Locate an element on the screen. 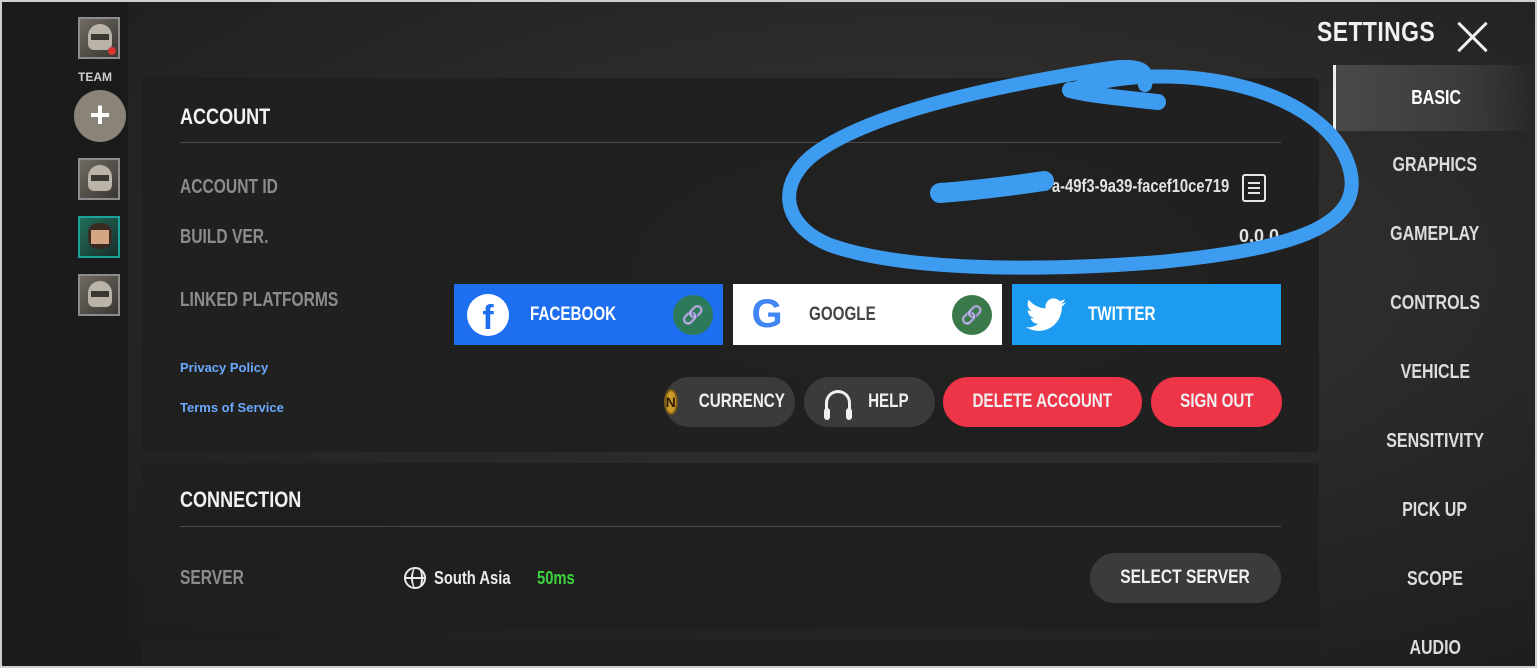 The width and height of the screenshot is (1537, 668). tab-gameplay: GAMEPLAY is located at coordinates (1435, 234).